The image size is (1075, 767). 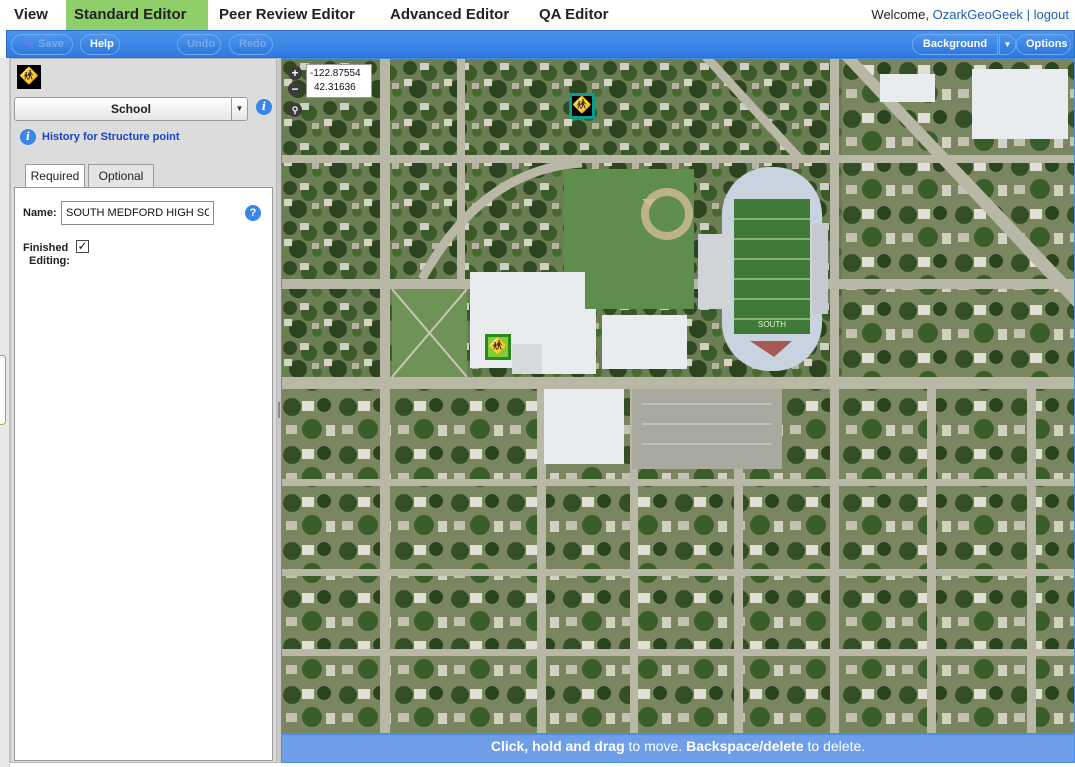 What do you see at coordinates (1007, 44) in the screenshot?
I see `background-dropdown-icon: ▼` at bounding box center [1007, 44].